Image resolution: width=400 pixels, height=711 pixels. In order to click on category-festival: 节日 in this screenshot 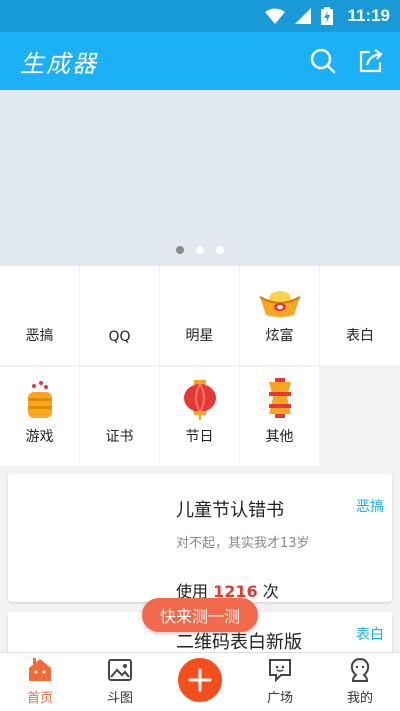, I will do `click(199, 416)`.